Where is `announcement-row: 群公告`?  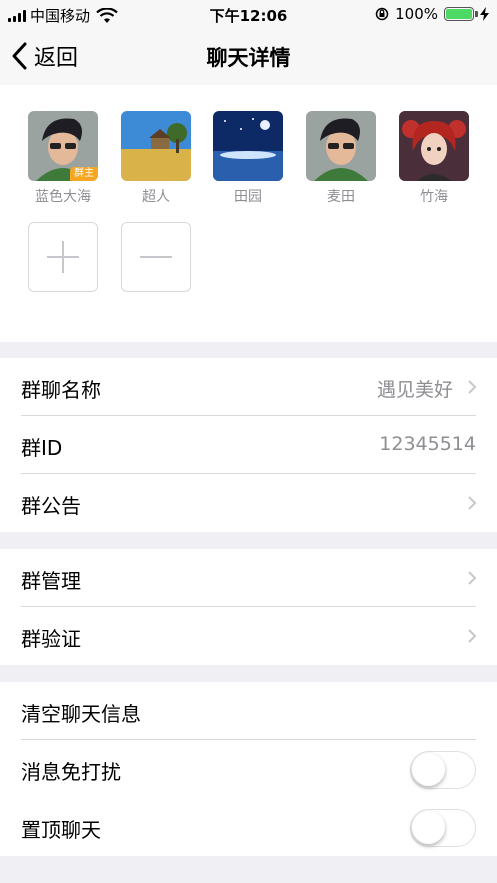
announcement-row: 群公告 is located at coordinates (248, 503).